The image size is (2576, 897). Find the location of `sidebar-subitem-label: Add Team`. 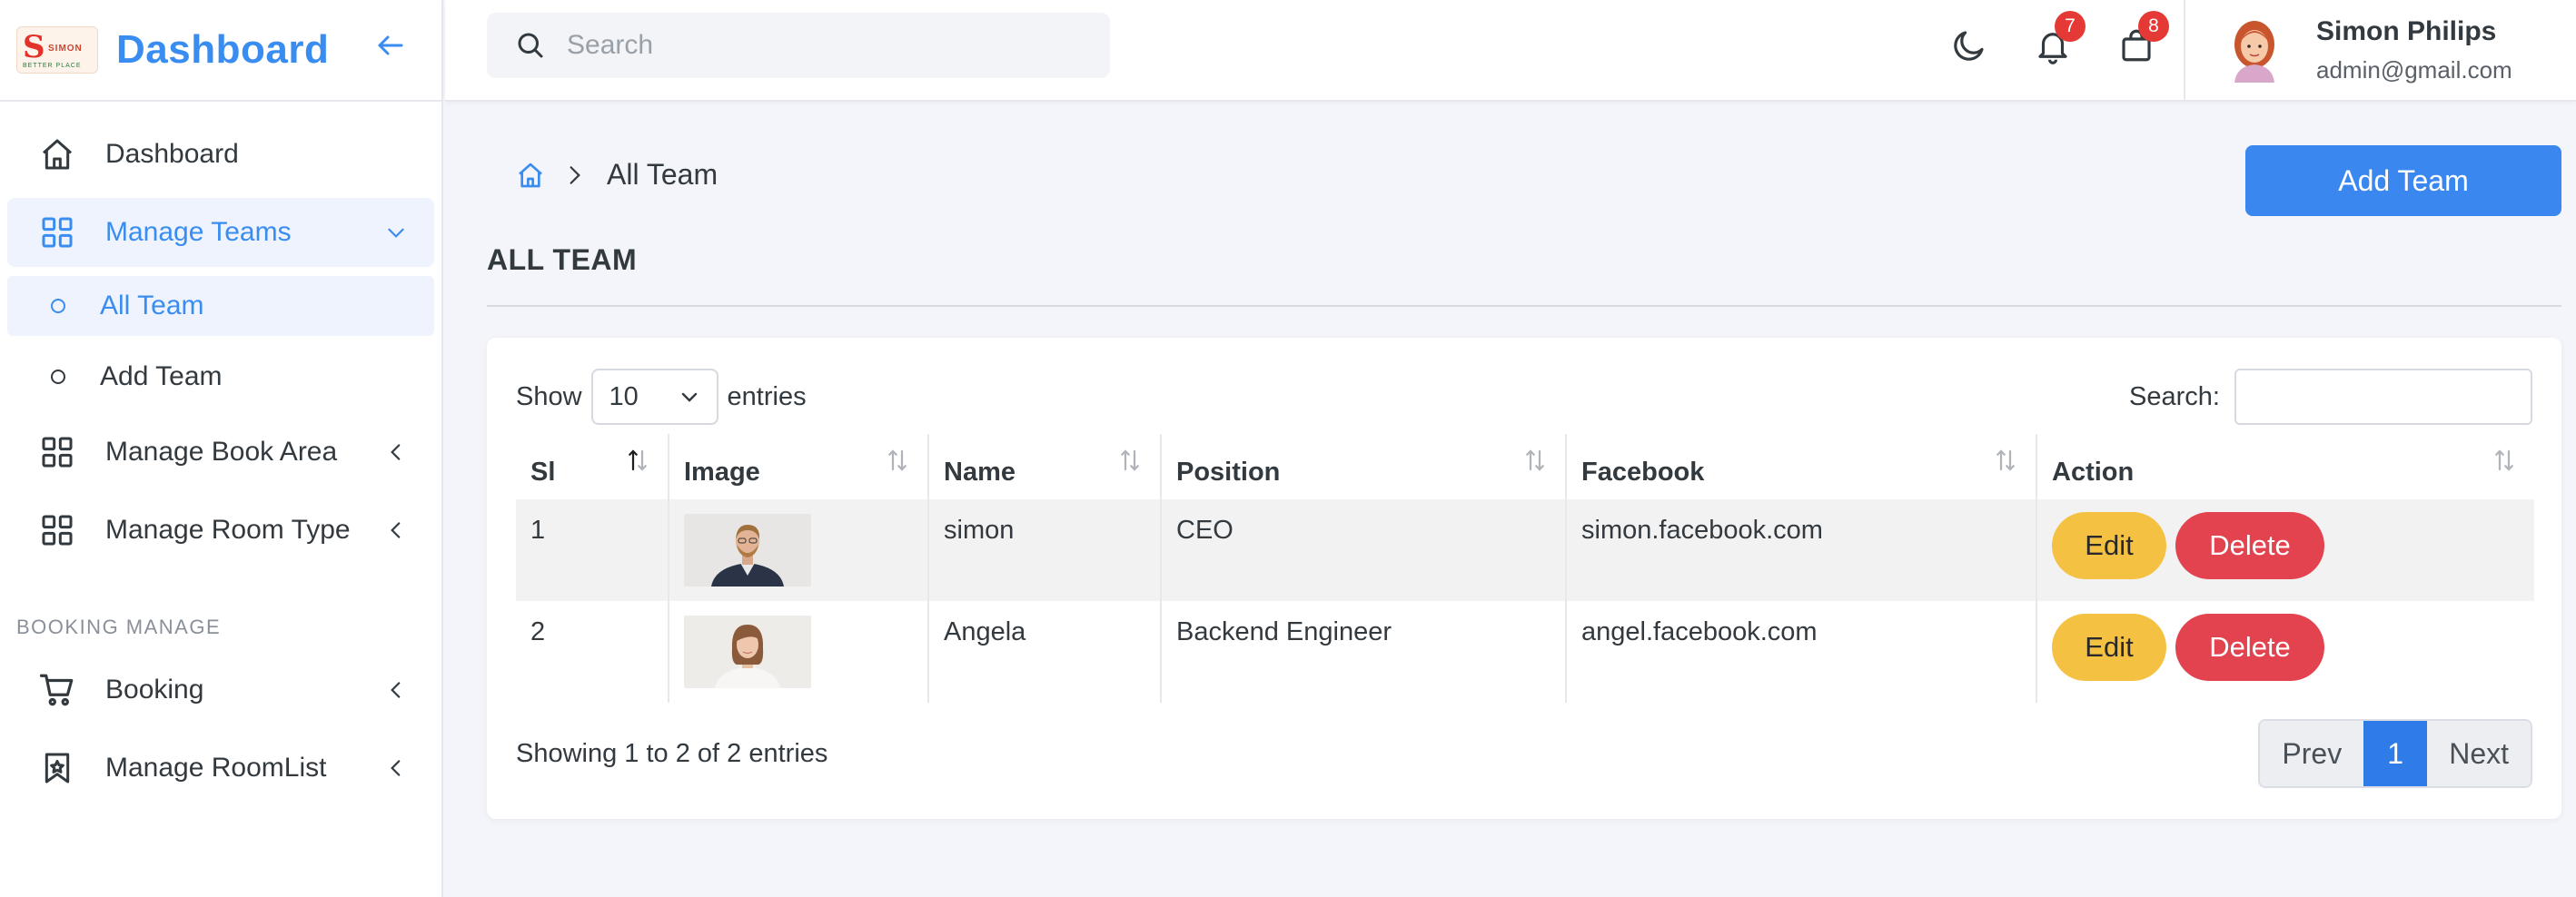

sidebar-subitem-label: Add Team is located at coordinates (161, 376).